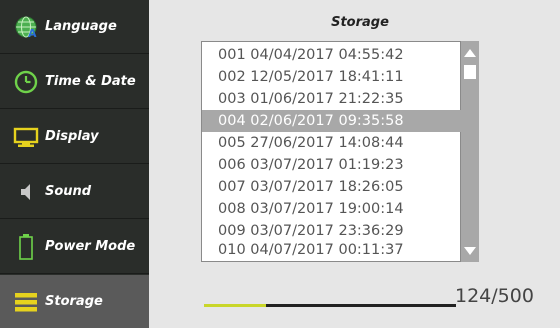 The height and width of the screenshot is (328, 560). Describe the element at coordinates (331, 165) in the screenshot. I see `list-item: 006 03/07/2017 01:19:23` at that location.